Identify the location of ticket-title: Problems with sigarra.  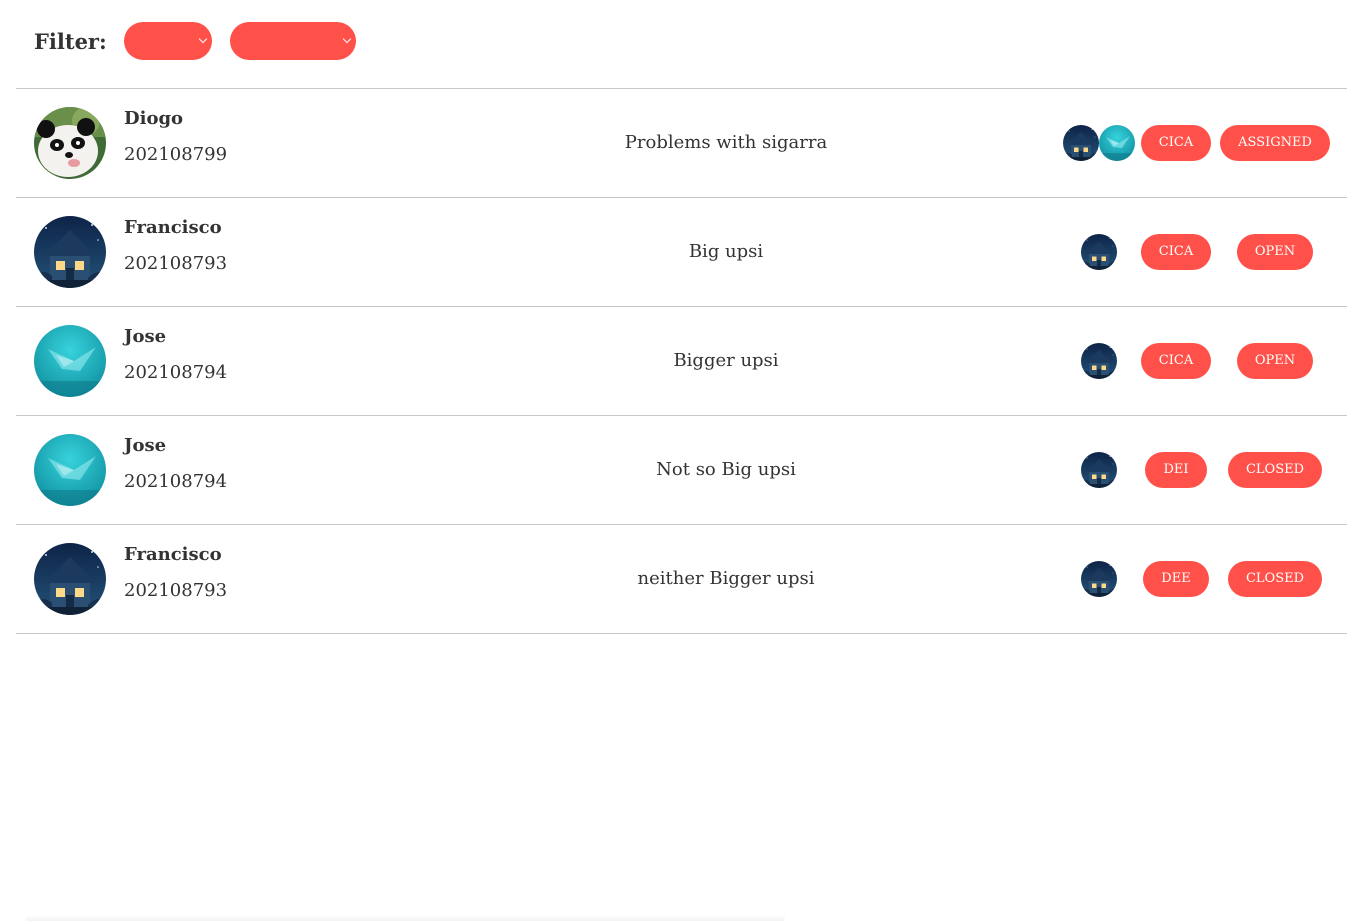
(726, 142).